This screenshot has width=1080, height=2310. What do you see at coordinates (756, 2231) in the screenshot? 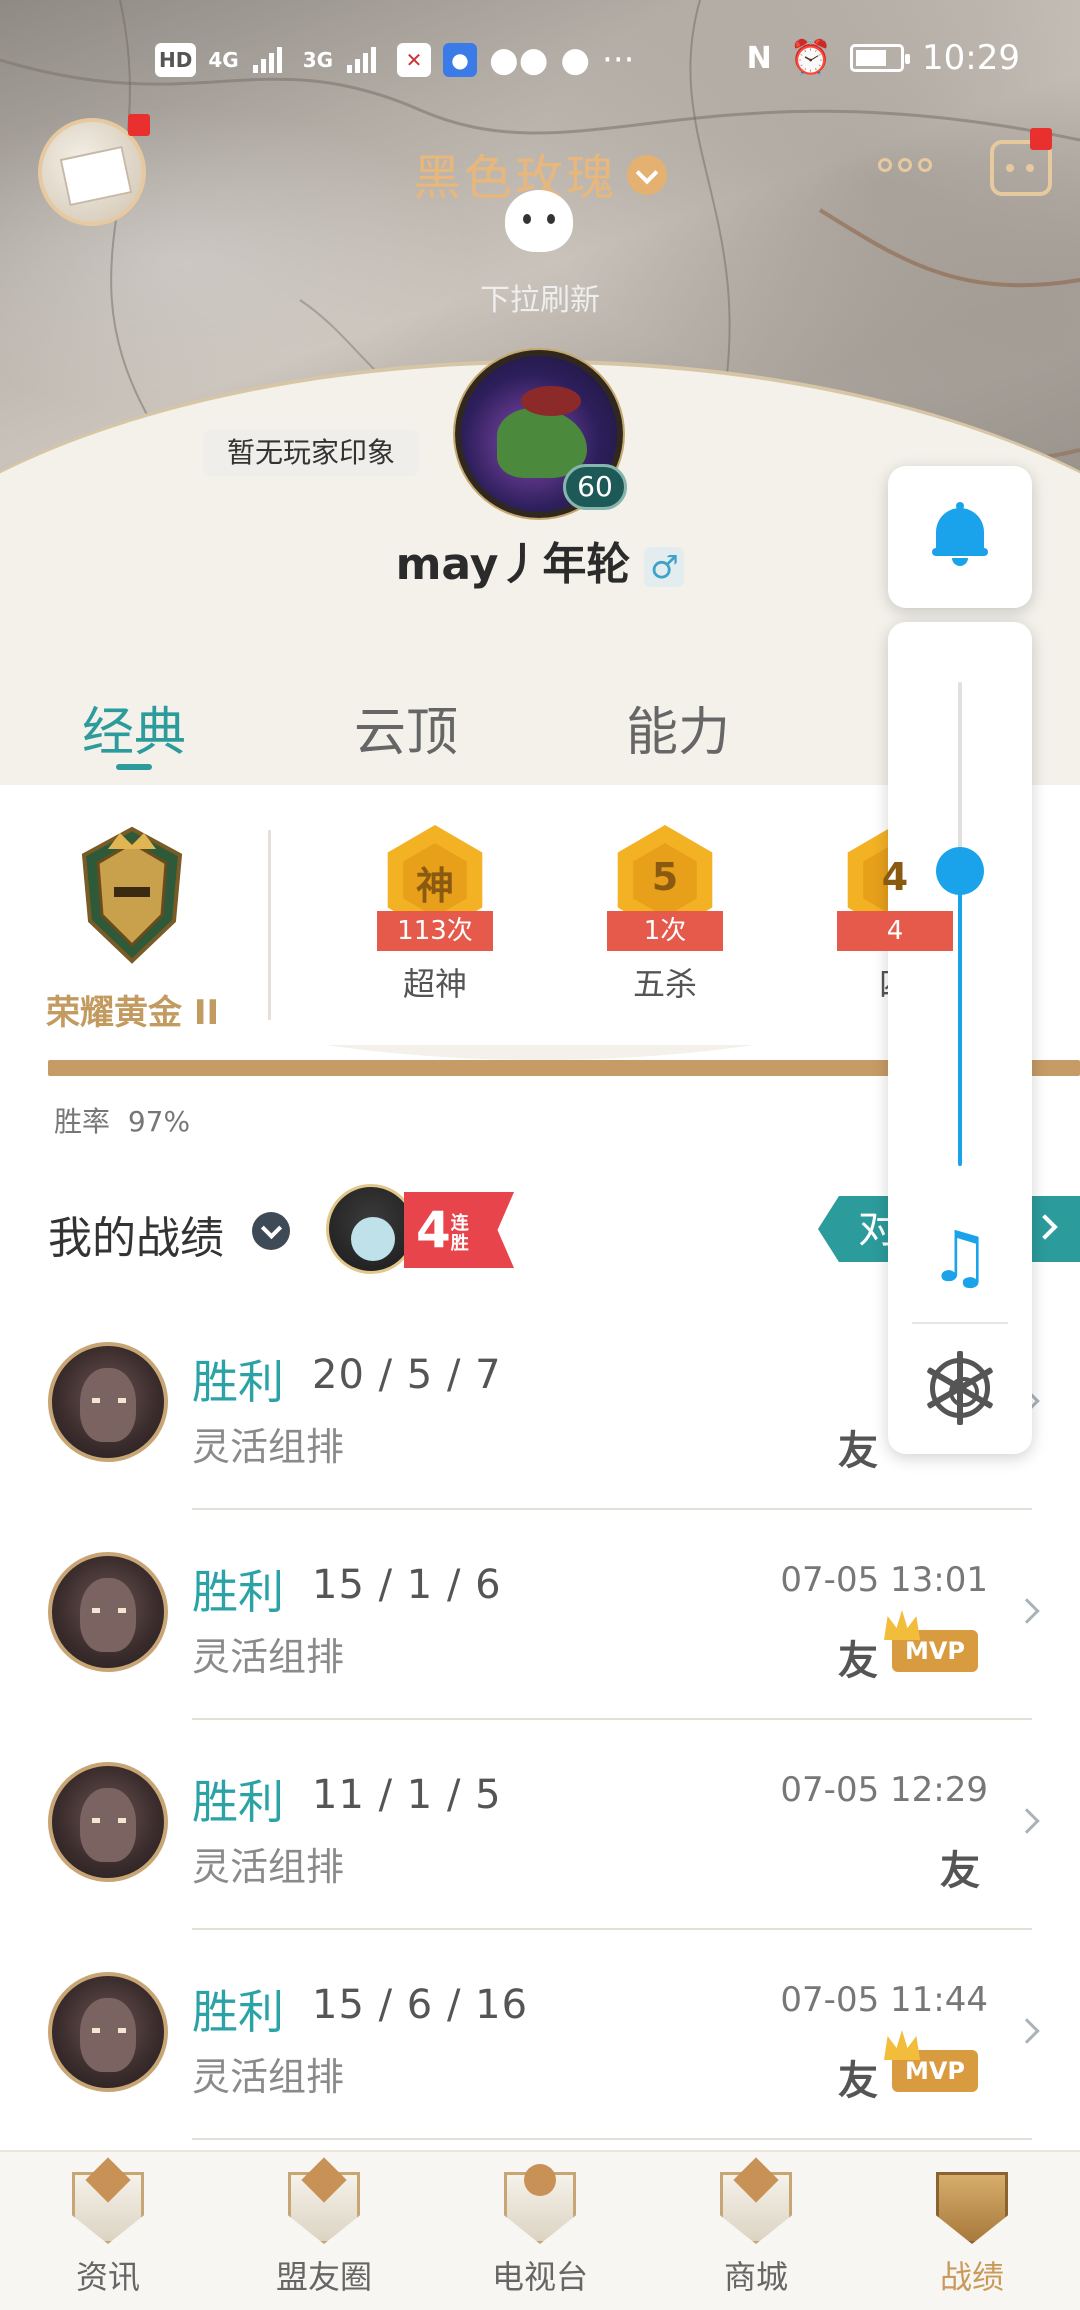
I see `nav-store: 商城` at bounding box center [756, 2231].